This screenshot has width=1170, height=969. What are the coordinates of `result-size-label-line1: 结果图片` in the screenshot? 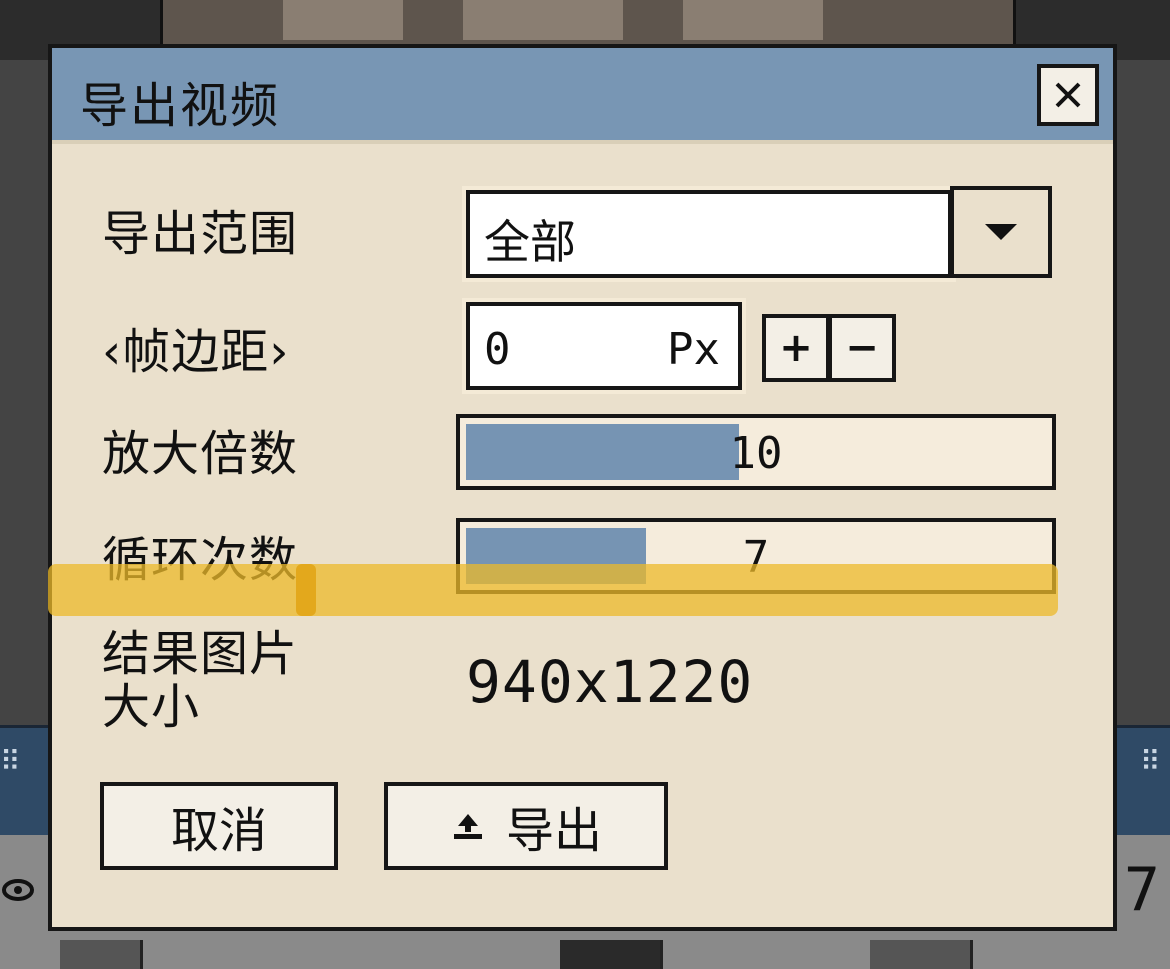 It's located at (200, 654).